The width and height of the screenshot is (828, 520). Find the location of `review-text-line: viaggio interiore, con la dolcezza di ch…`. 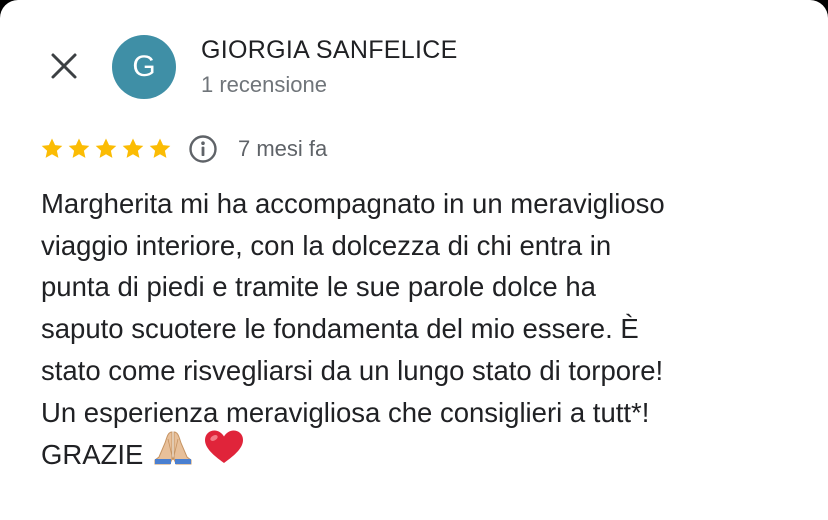

review-text-line: viaggio interiore, con la dolcezza di ch… is located at coordinates (326, 245).